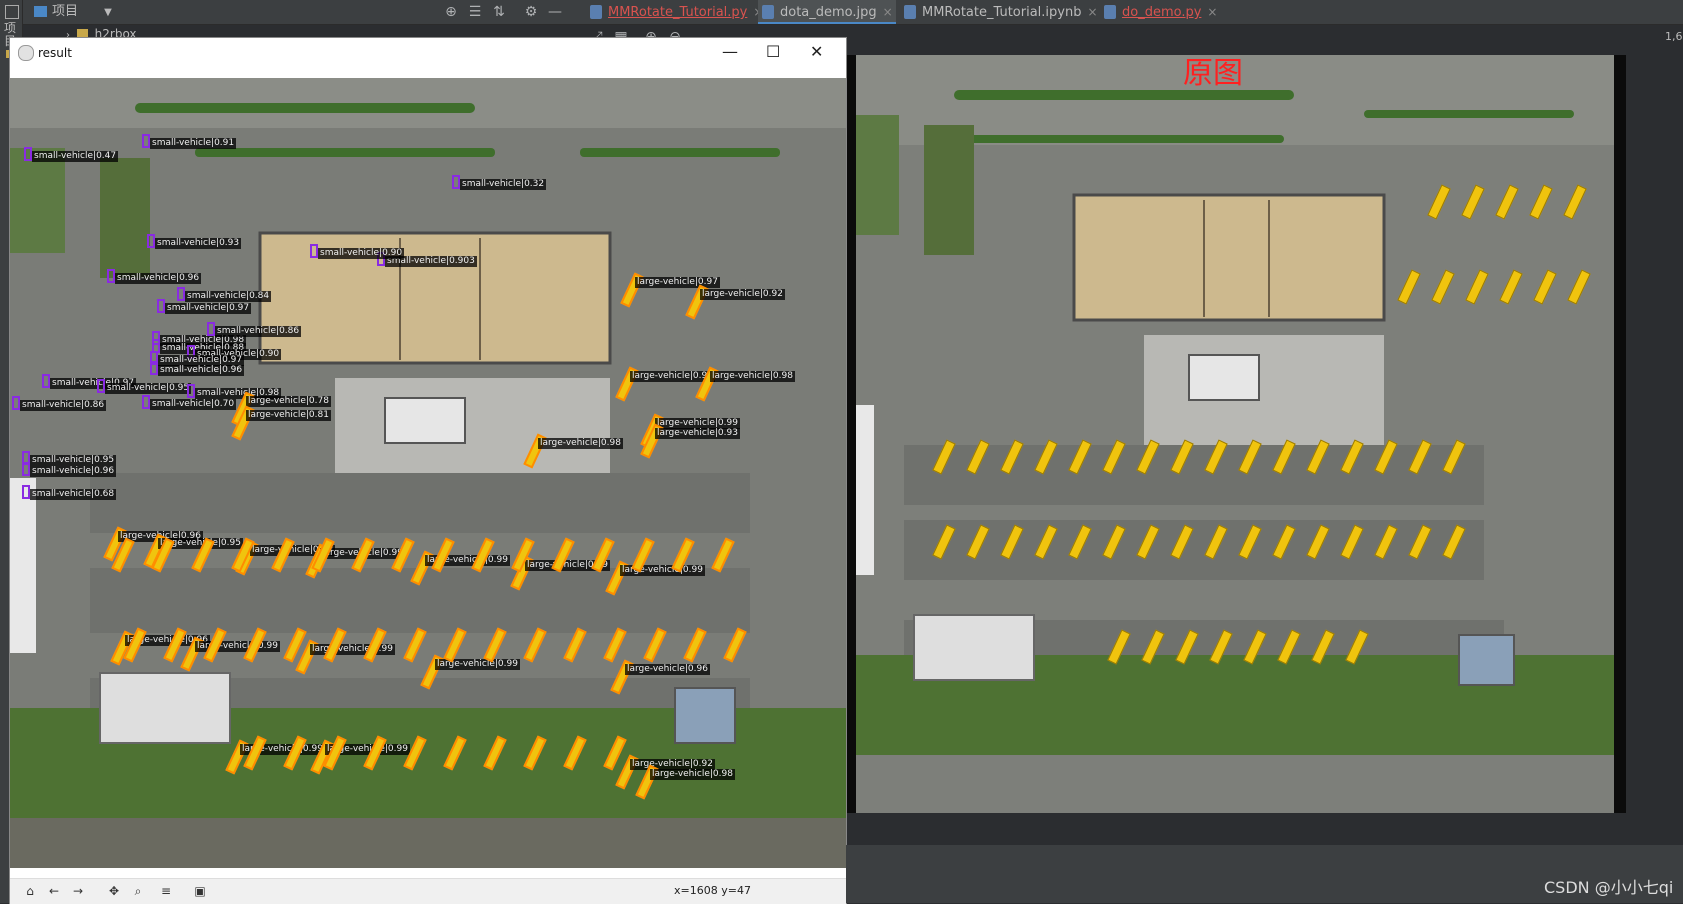 This screenshot has width=1683, height=904. What do you see at coordinates (1002, 12) in the screenshot?
I see `tab-label: MMRotate_Tutorial.ipynb` at bounding box center [1002, 12].